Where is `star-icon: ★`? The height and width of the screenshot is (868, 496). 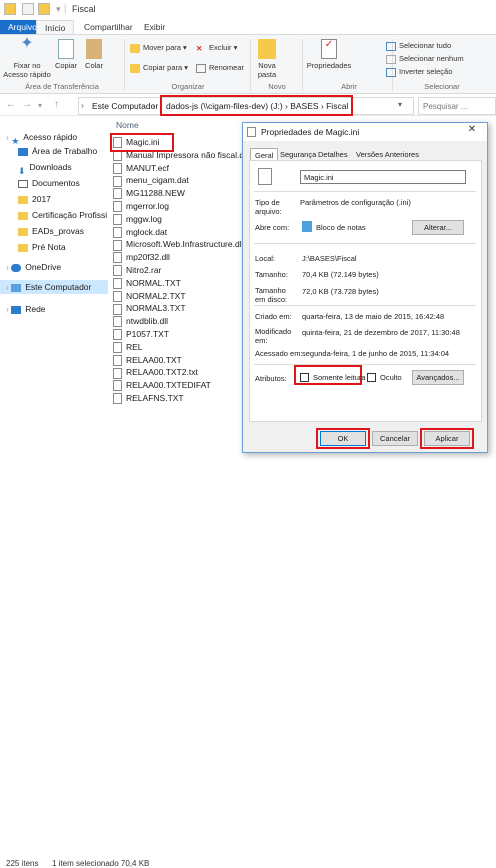
star-icon: ★ is located at coordinates (15, 140).